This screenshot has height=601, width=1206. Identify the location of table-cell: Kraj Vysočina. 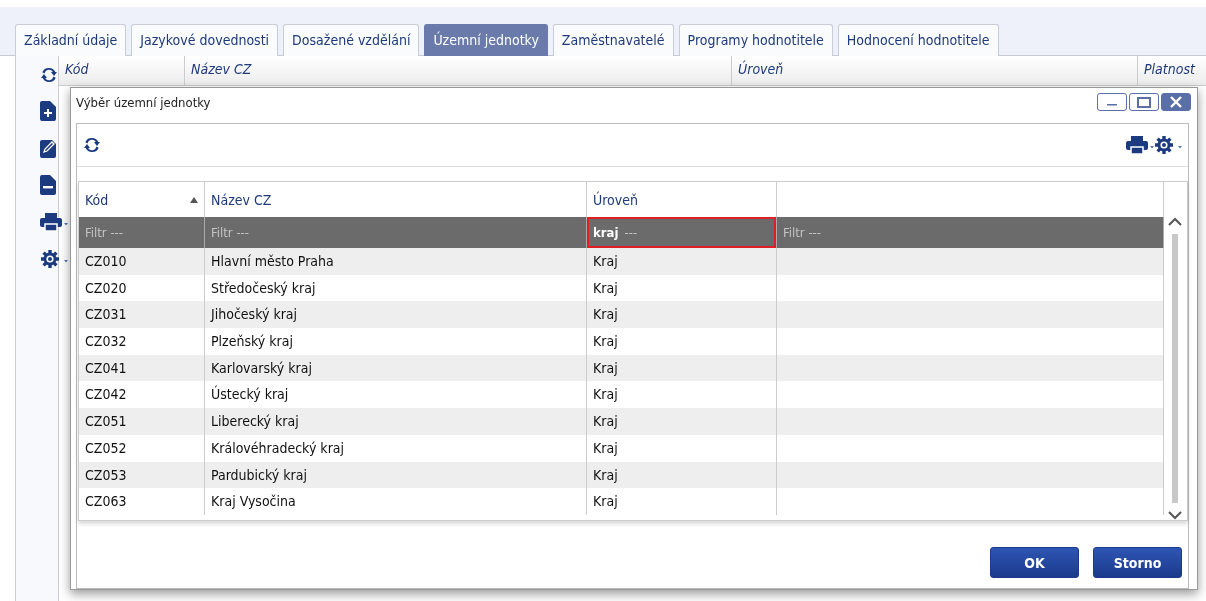
(396, 501).